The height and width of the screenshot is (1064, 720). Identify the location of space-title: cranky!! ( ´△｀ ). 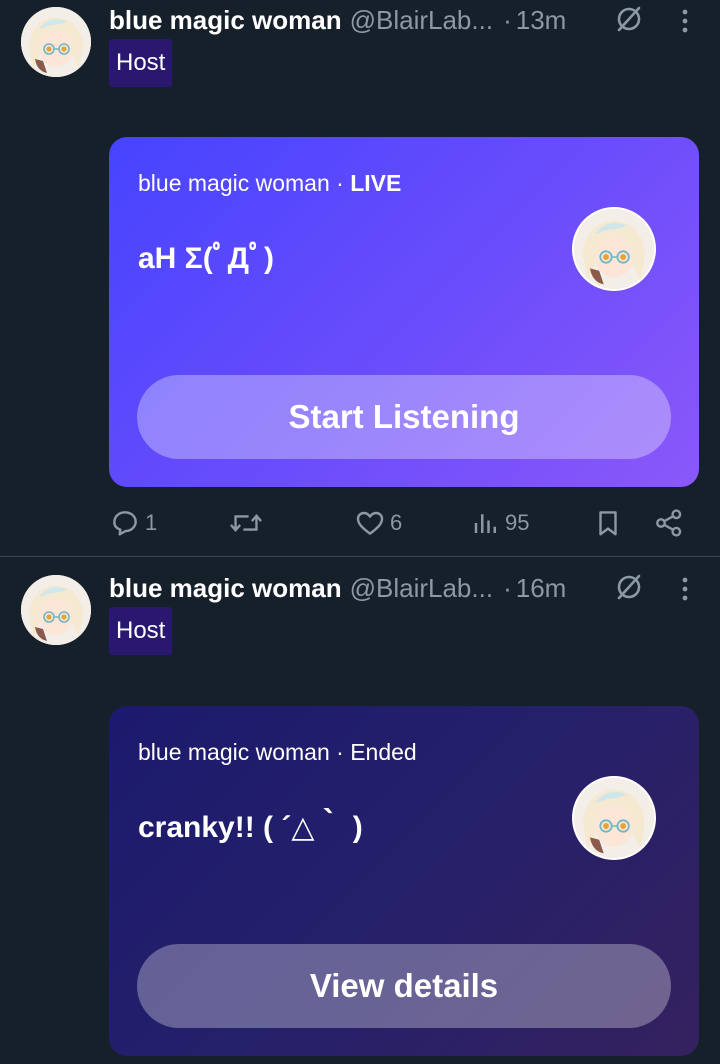
(250, 827).